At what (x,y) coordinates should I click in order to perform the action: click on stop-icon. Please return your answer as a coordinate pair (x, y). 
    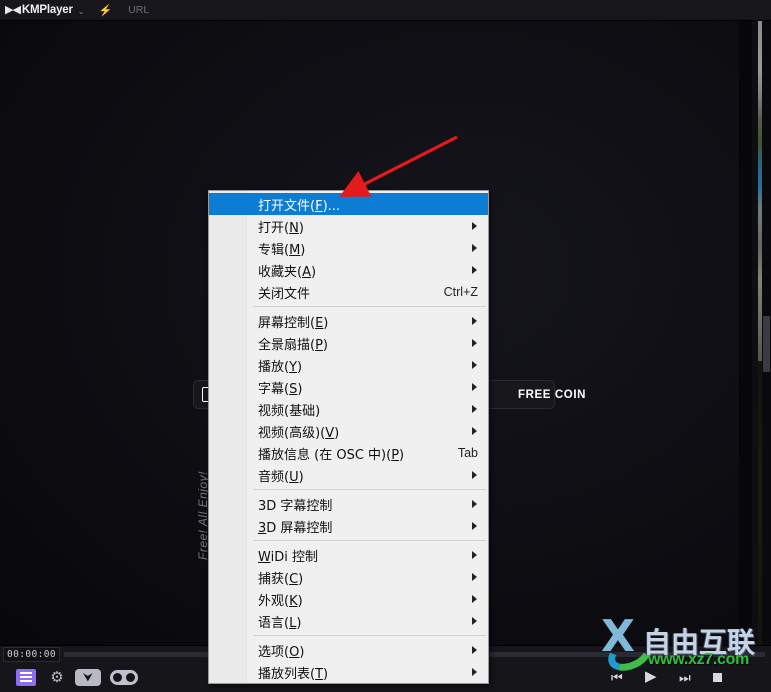
    Looking at the image, I should click on (717, 676).